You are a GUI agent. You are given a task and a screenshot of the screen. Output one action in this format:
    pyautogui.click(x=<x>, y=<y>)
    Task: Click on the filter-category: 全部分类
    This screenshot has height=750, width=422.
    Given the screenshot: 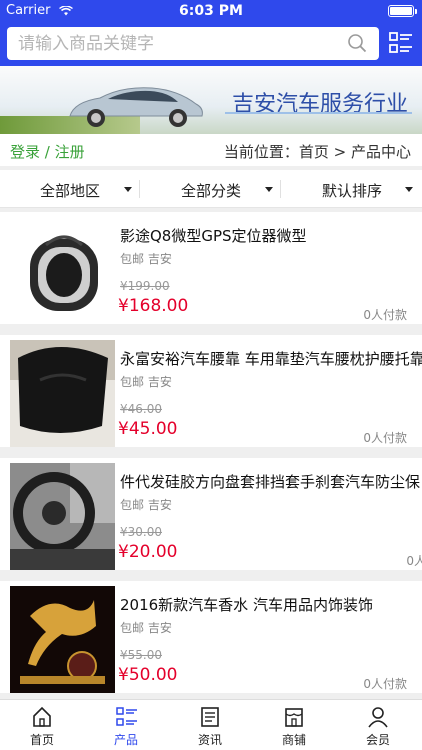 What is the action you would take?
    pyautogui.click(x=211, y=189)
    